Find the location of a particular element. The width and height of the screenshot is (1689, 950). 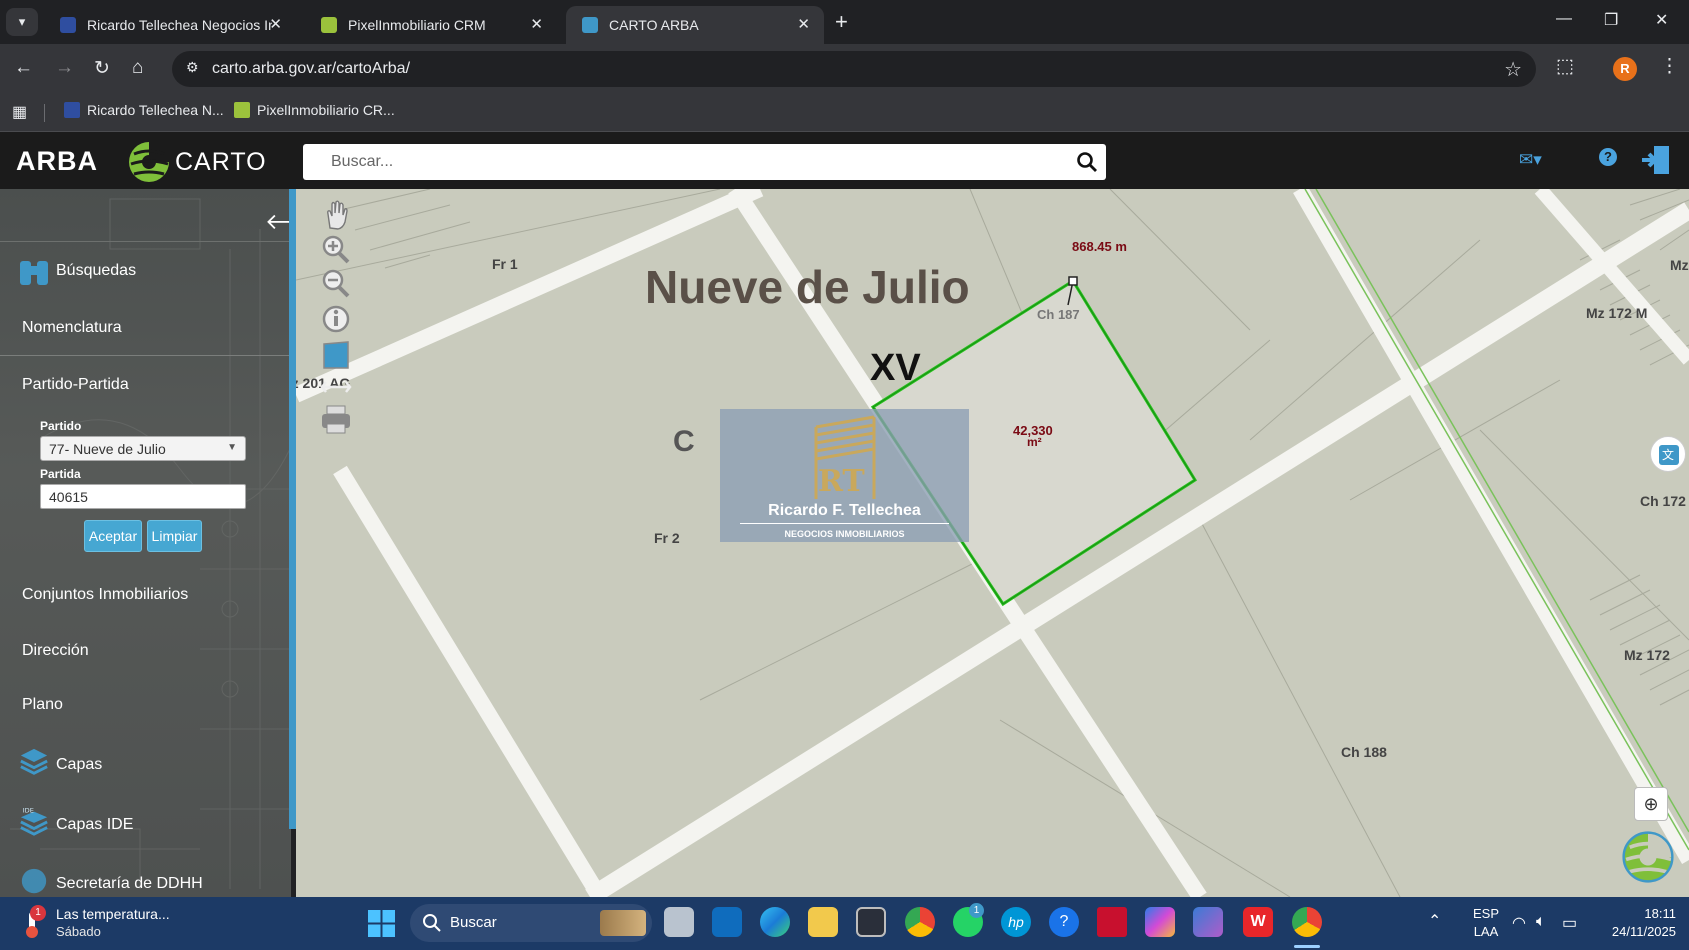

measure-area-icon is located at coordinates (336, 355).